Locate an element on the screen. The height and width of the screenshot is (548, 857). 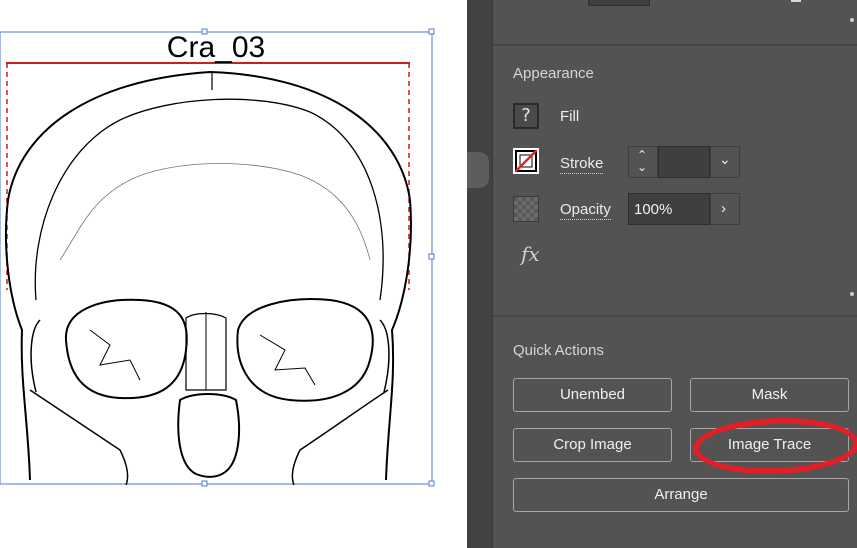
stroke-swatch is located at coordinates (526, 161).